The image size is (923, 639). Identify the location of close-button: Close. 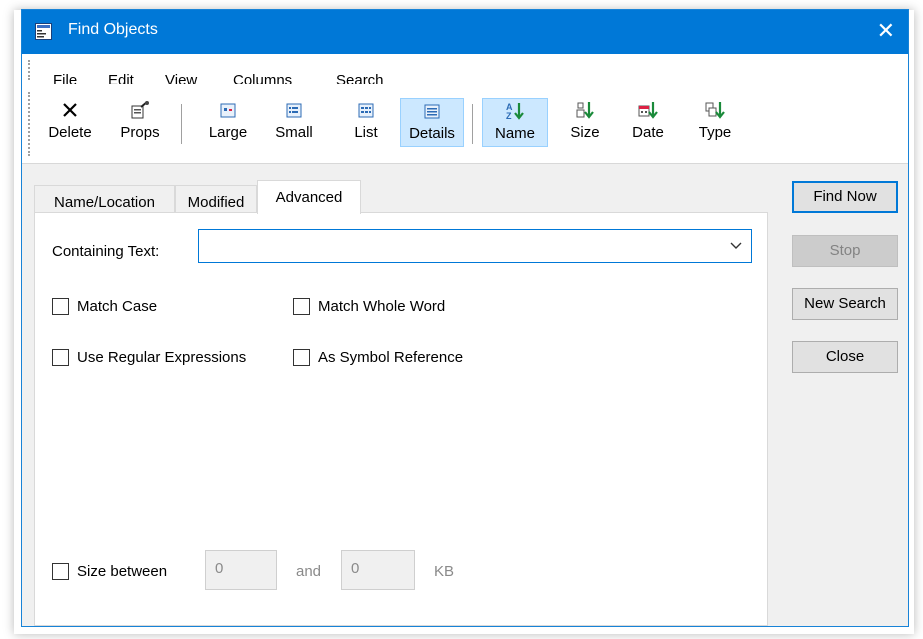
(845, 357).